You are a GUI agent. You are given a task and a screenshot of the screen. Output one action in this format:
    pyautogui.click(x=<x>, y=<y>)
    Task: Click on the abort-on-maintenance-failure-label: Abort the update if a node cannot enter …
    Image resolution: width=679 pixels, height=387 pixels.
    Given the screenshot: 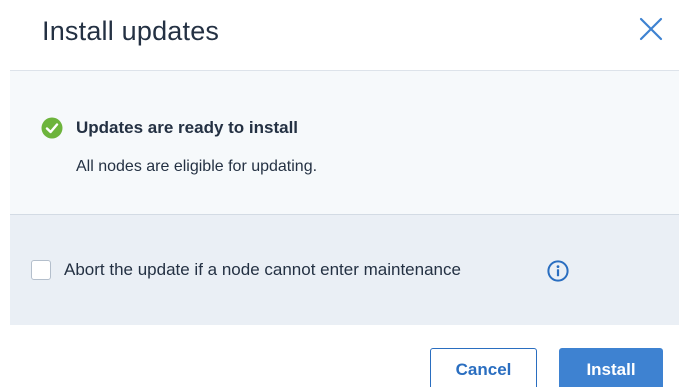 What is the action you would take?
    pyautogui.click(x=262, y=270)
    